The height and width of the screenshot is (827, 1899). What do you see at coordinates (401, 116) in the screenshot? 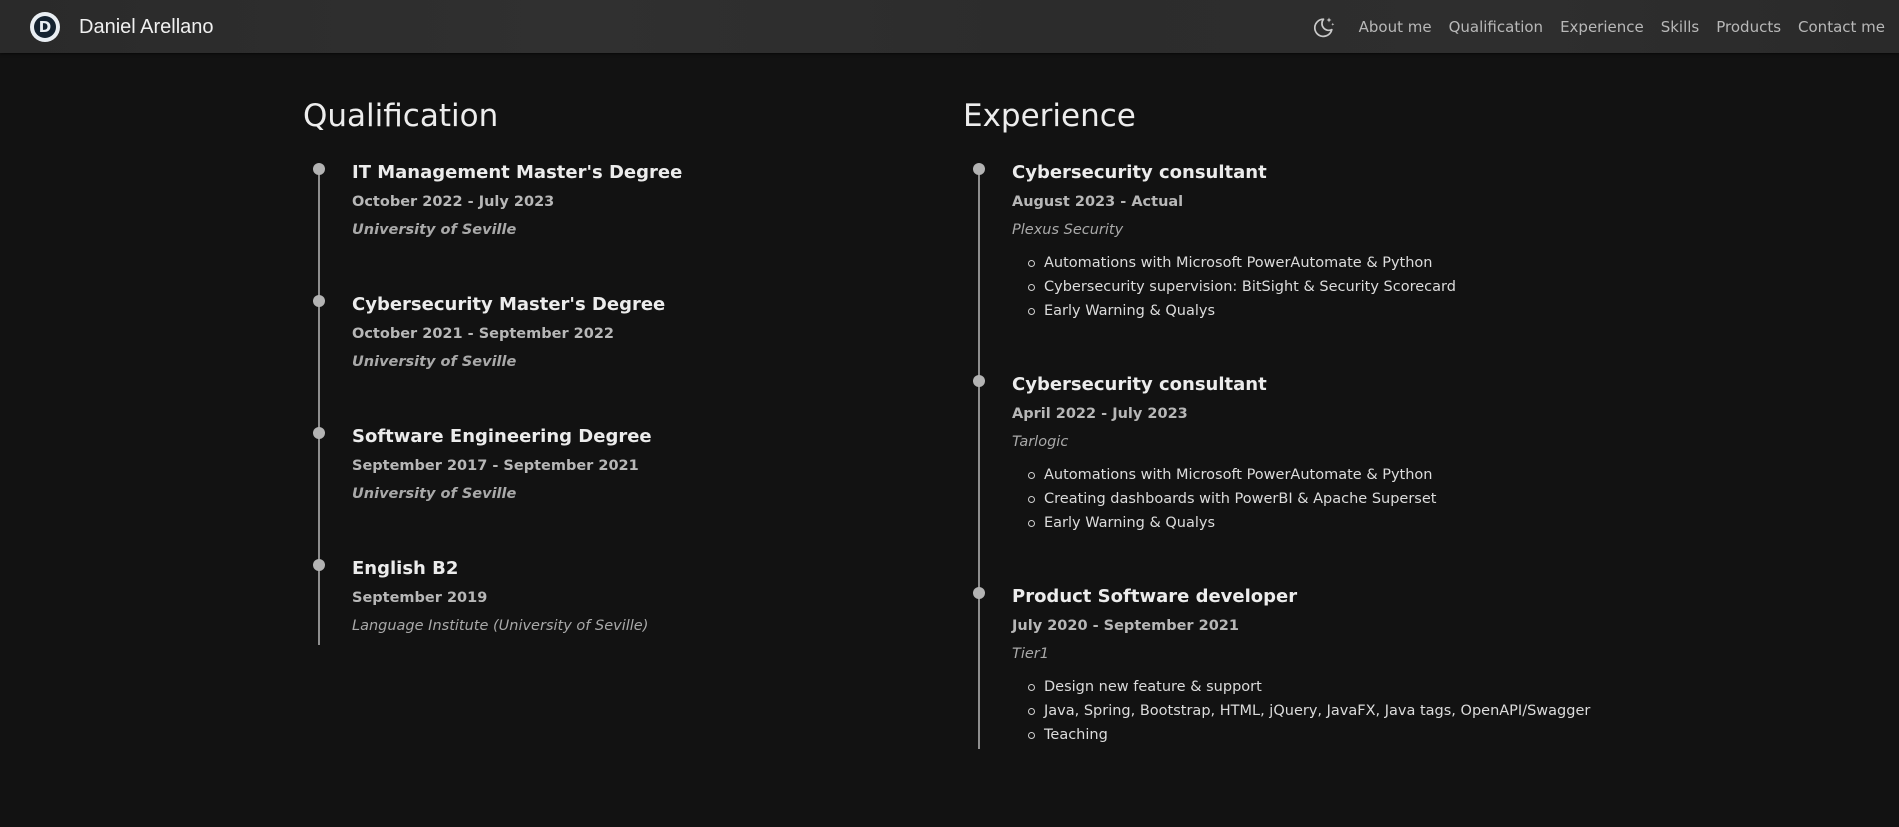
I see `qualification-title: Qualification` at bounding box center [401, 116].